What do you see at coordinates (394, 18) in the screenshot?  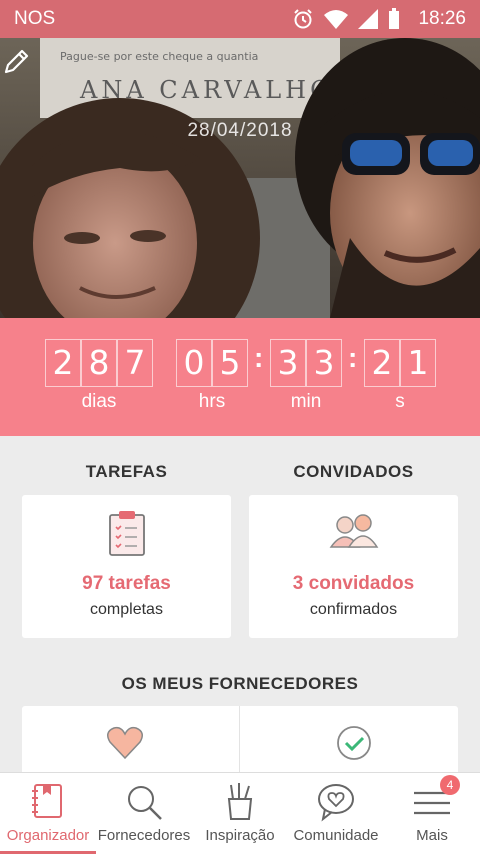 I see `battery-icon` at bounding box center [394, 18].